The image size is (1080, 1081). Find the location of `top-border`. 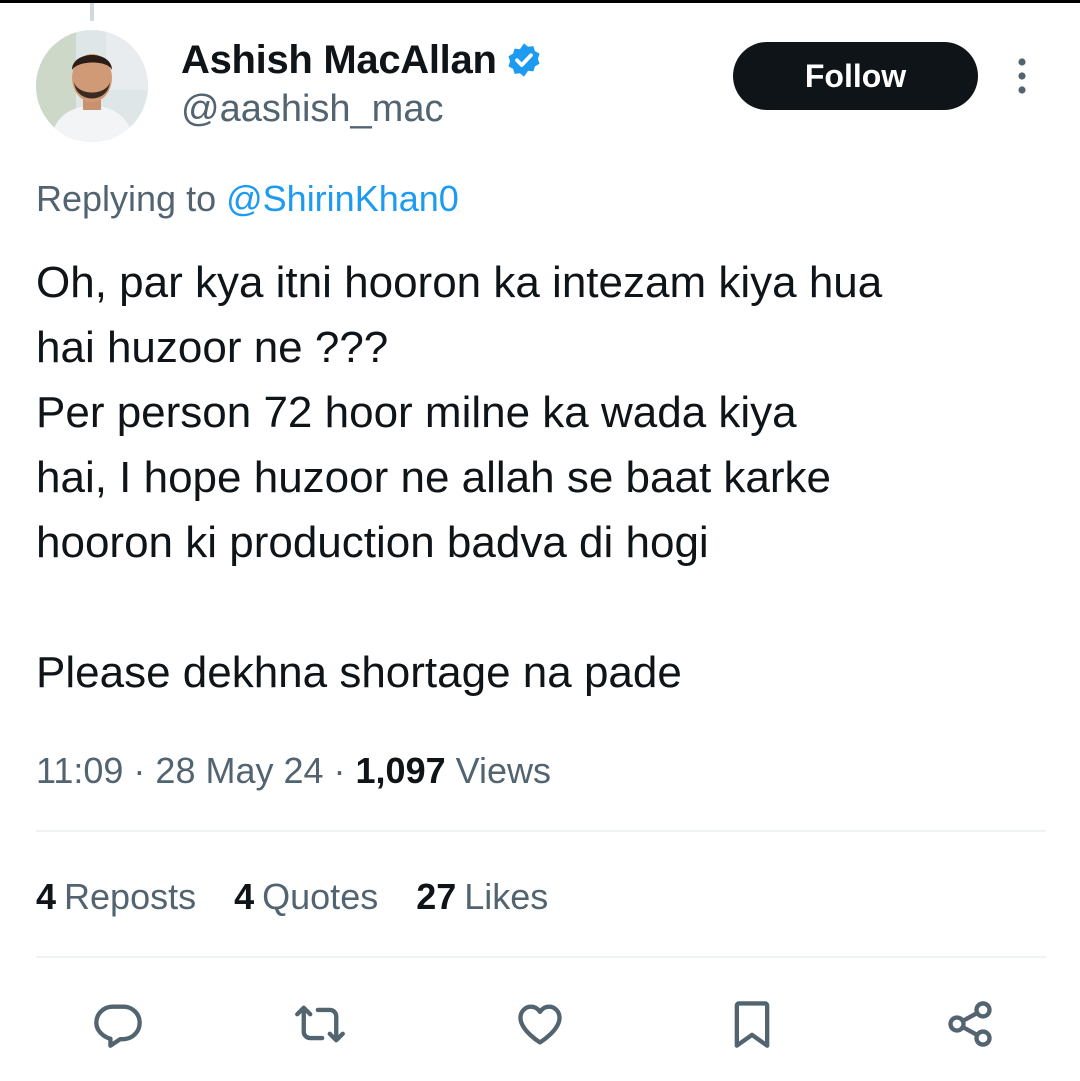

top-border is located at coordinates (540, 1).